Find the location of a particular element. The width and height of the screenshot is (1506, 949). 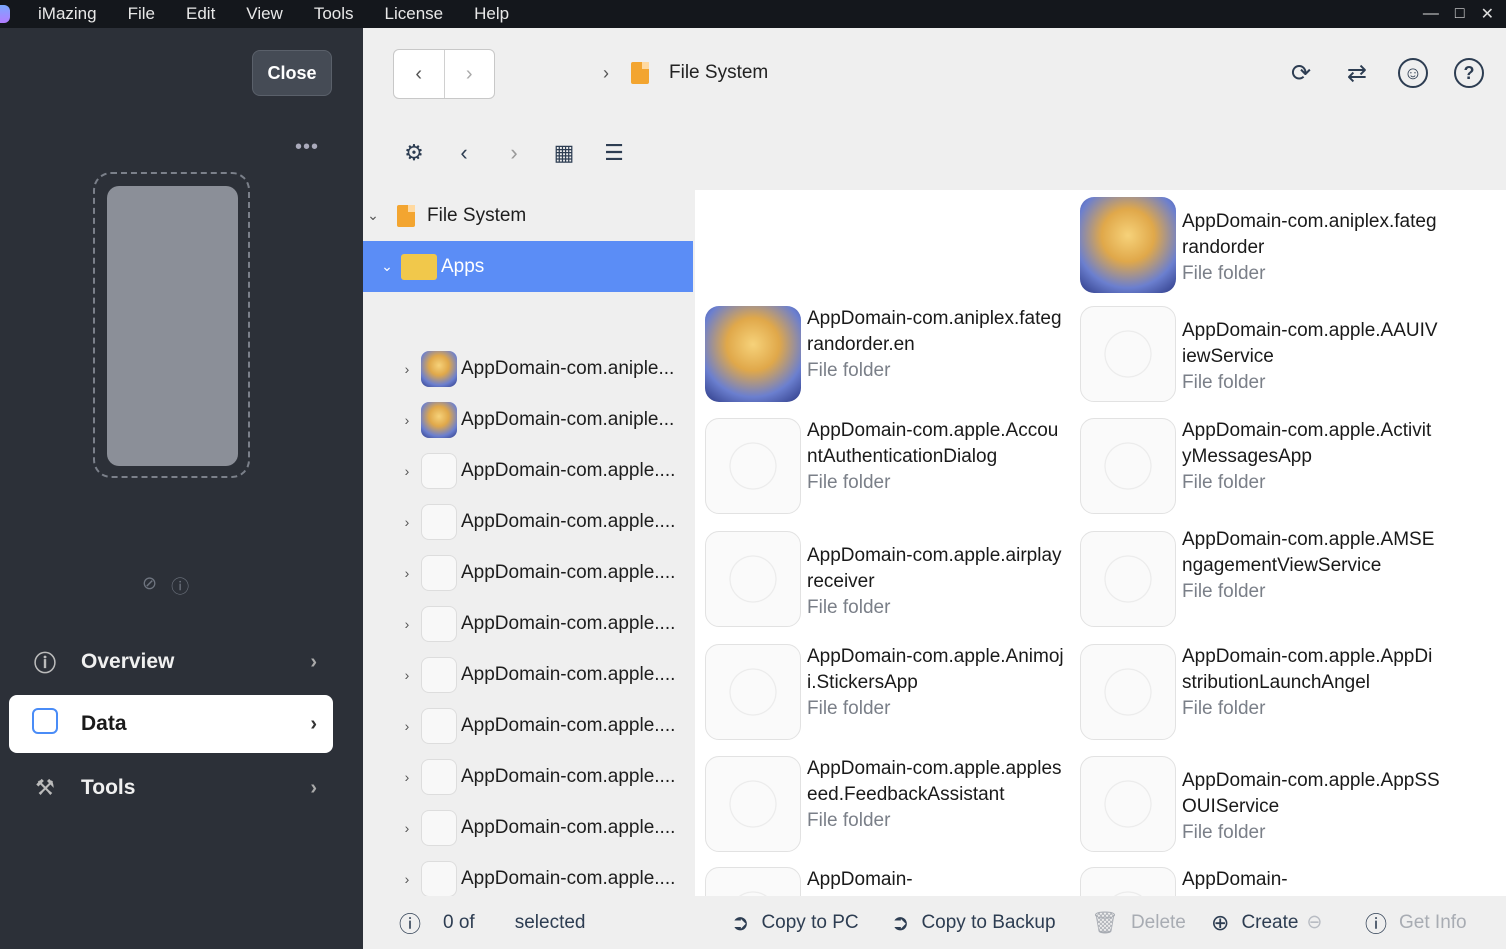

copy-to-backup-label: Copy to Backup is located at coordinates (988, 922).